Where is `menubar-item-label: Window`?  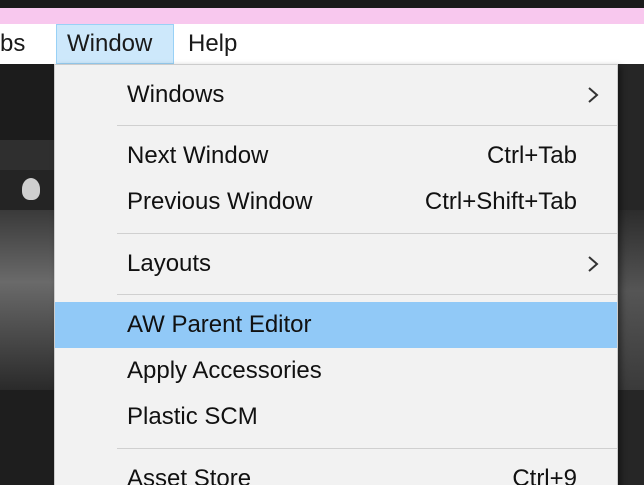 menubar-item-label: Window is located at coordinates (110, 43).